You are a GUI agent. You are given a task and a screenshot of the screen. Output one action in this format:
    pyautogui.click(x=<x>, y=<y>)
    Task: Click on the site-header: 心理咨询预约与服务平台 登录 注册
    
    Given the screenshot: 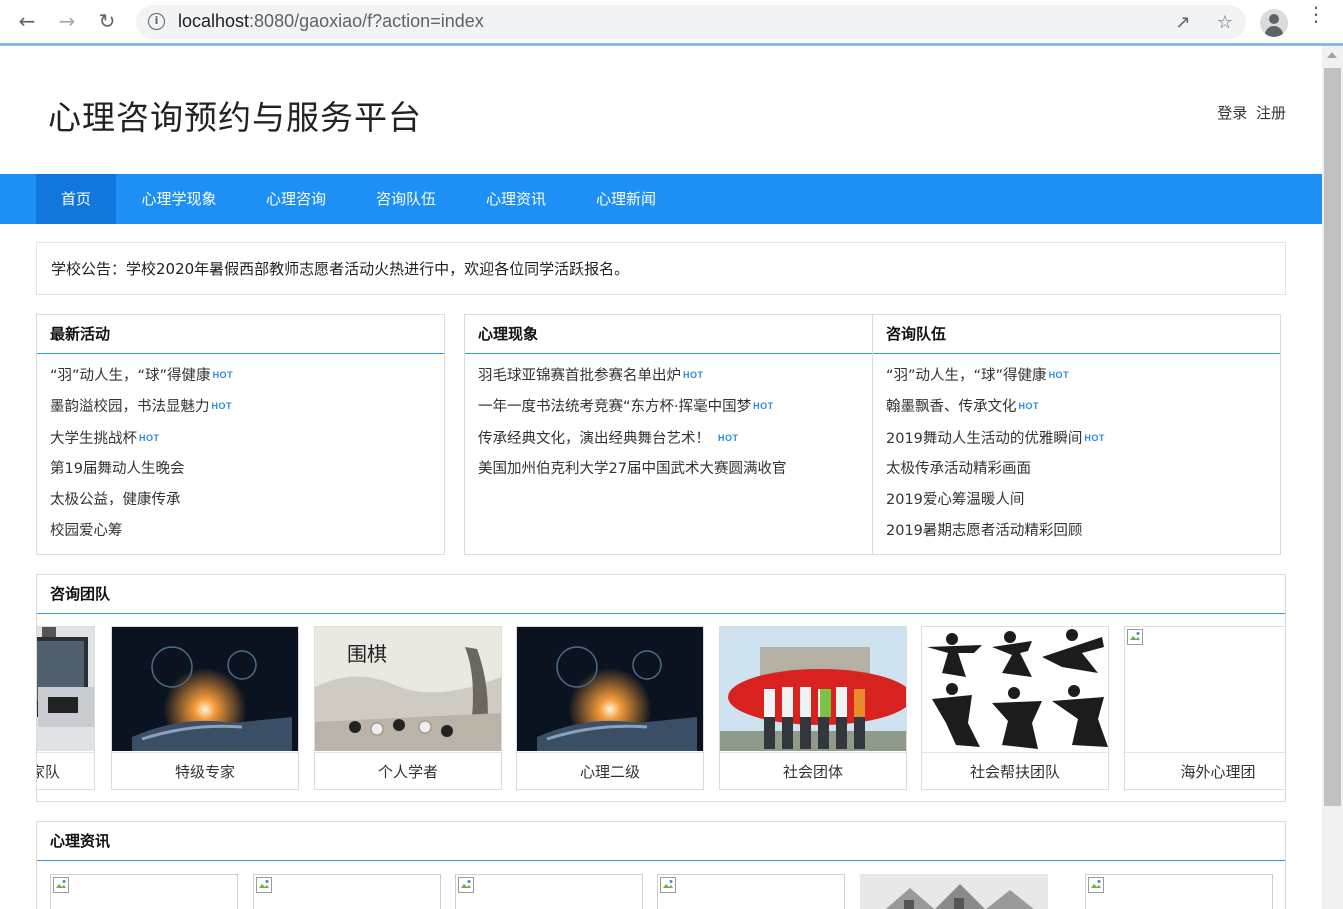 What is the action you would take?
    pyautogui.click(x=661, y=111)
    